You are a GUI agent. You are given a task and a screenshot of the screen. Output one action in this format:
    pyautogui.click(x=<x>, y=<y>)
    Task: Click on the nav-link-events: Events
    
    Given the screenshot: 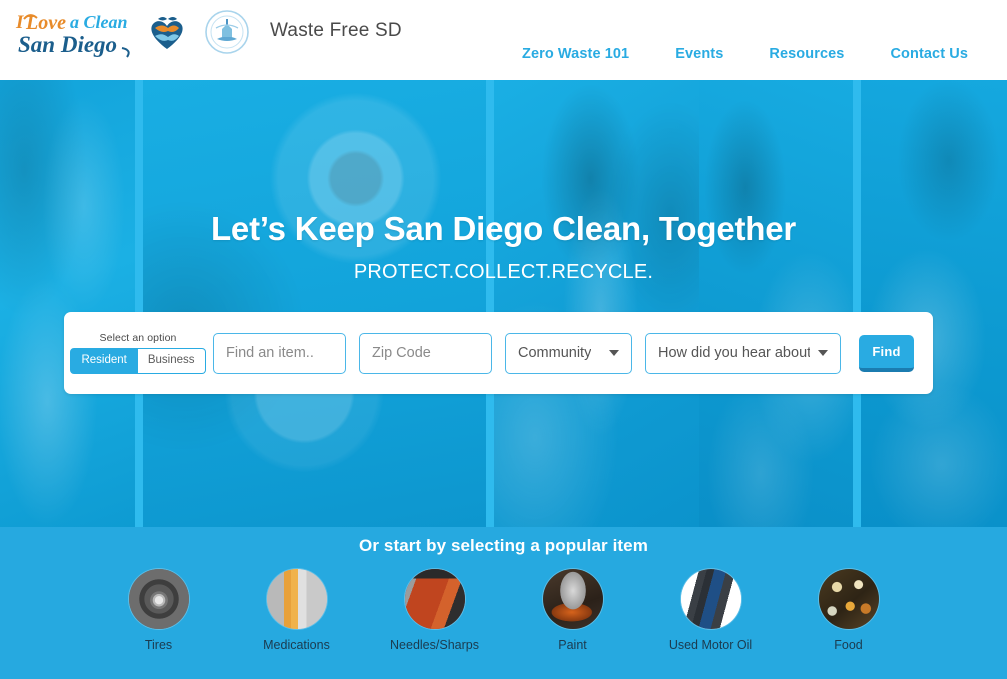 What is the action you would take?
    pyautogui.click(x=699, y=54)
    